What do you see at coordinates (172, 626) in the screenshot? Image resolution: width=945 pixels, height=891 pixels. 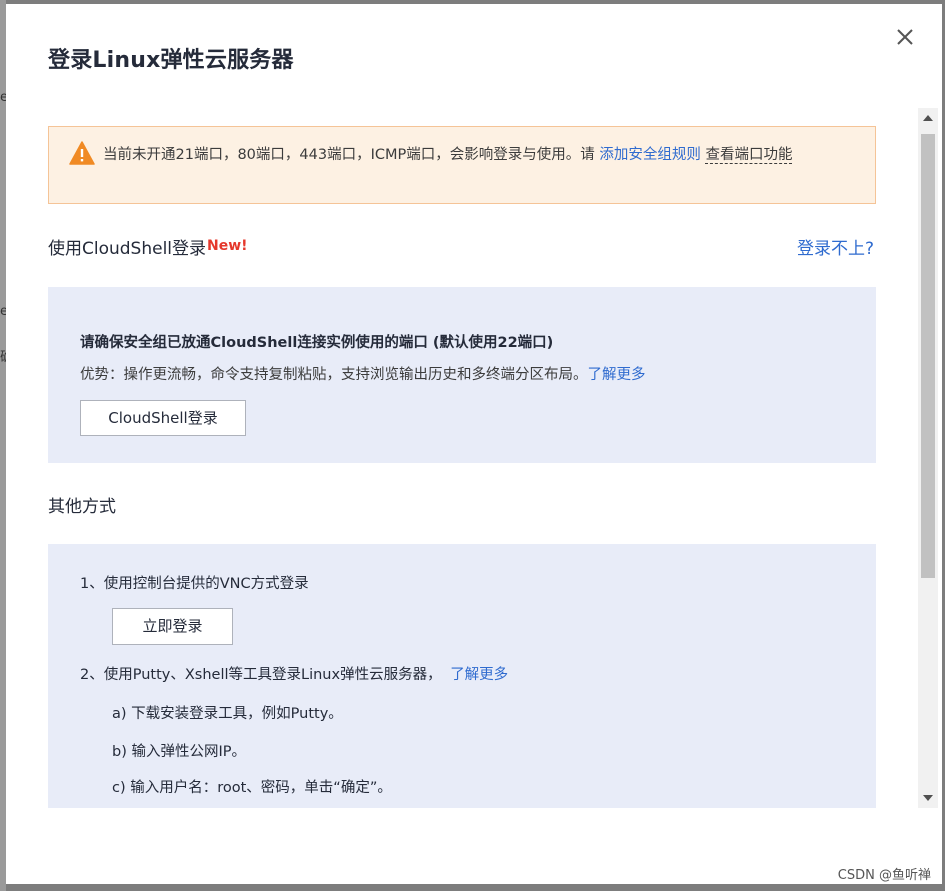 I see `login-now-button: 立即登录` at bounding box center [172, 626].